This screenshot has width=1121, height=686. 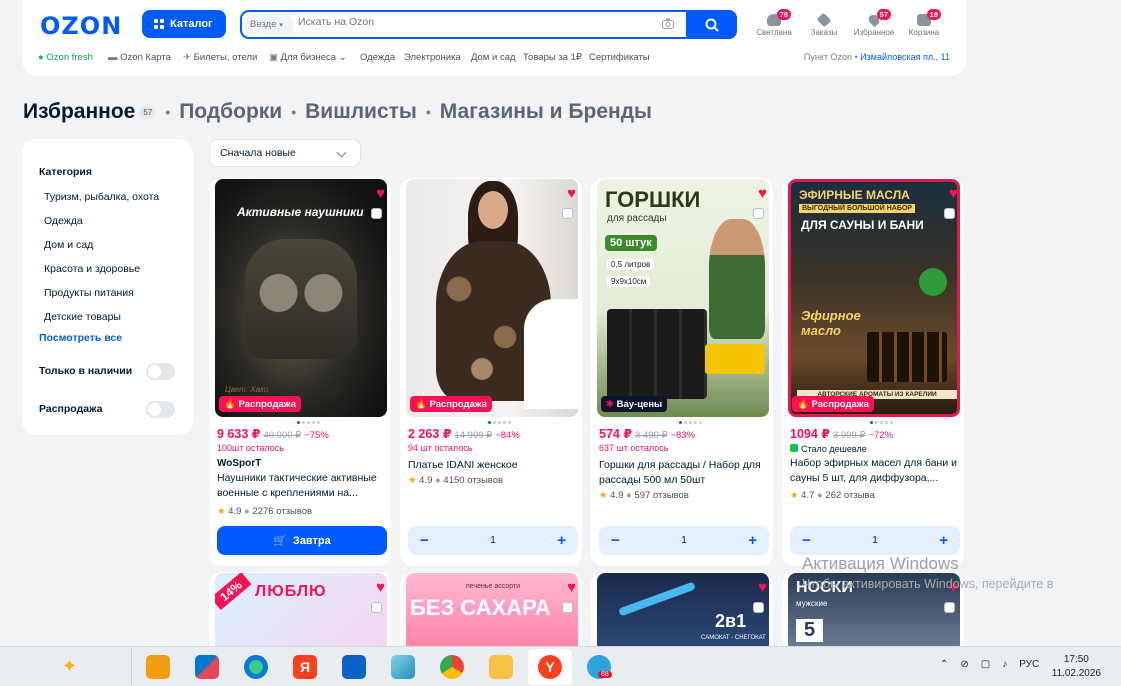 I want to click on language-indicator: РУС, so click(x=1029, y=664).